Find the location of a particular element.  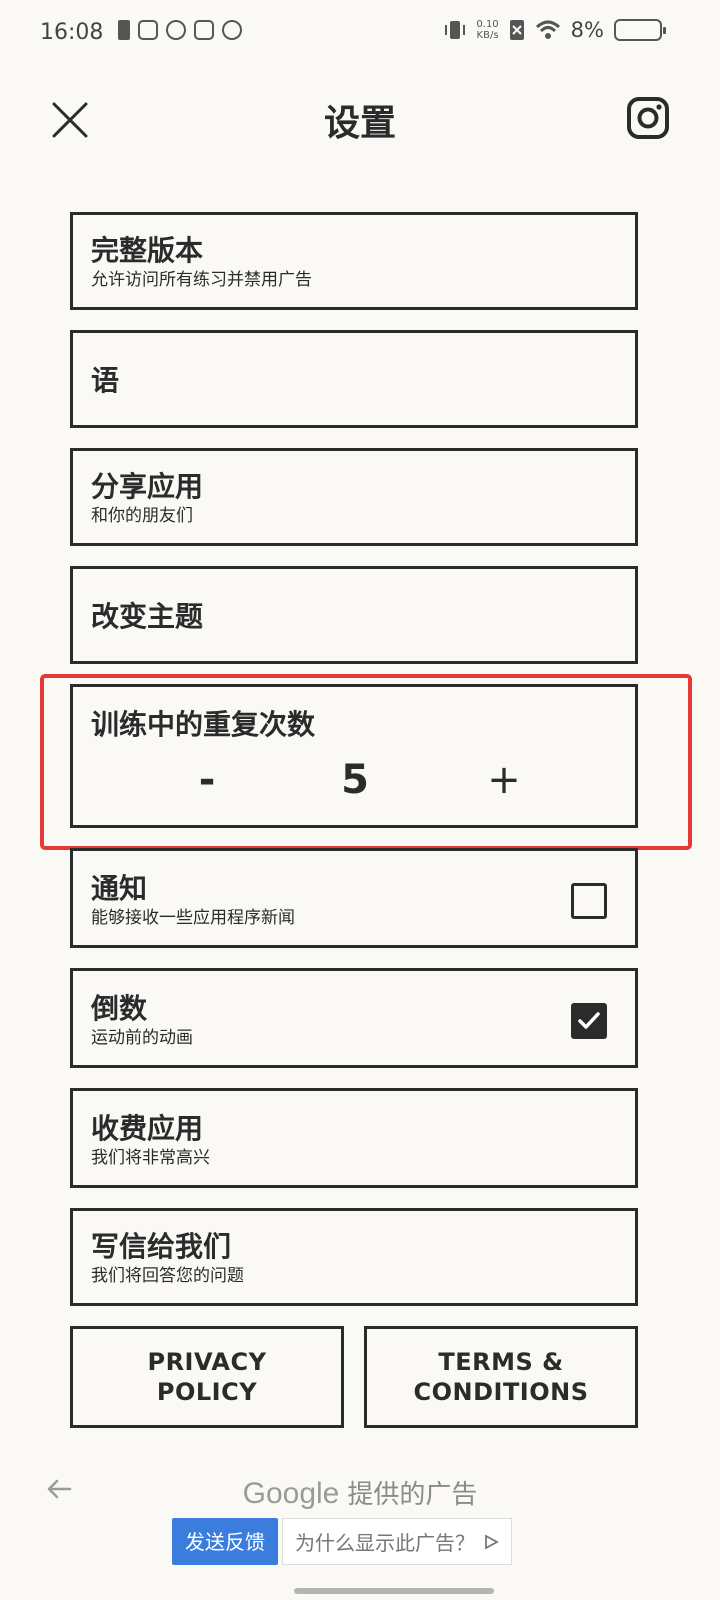

full-version-item: 完整版本 允许访问所有练习并禁用广告 is located at coordinates (354, 261).